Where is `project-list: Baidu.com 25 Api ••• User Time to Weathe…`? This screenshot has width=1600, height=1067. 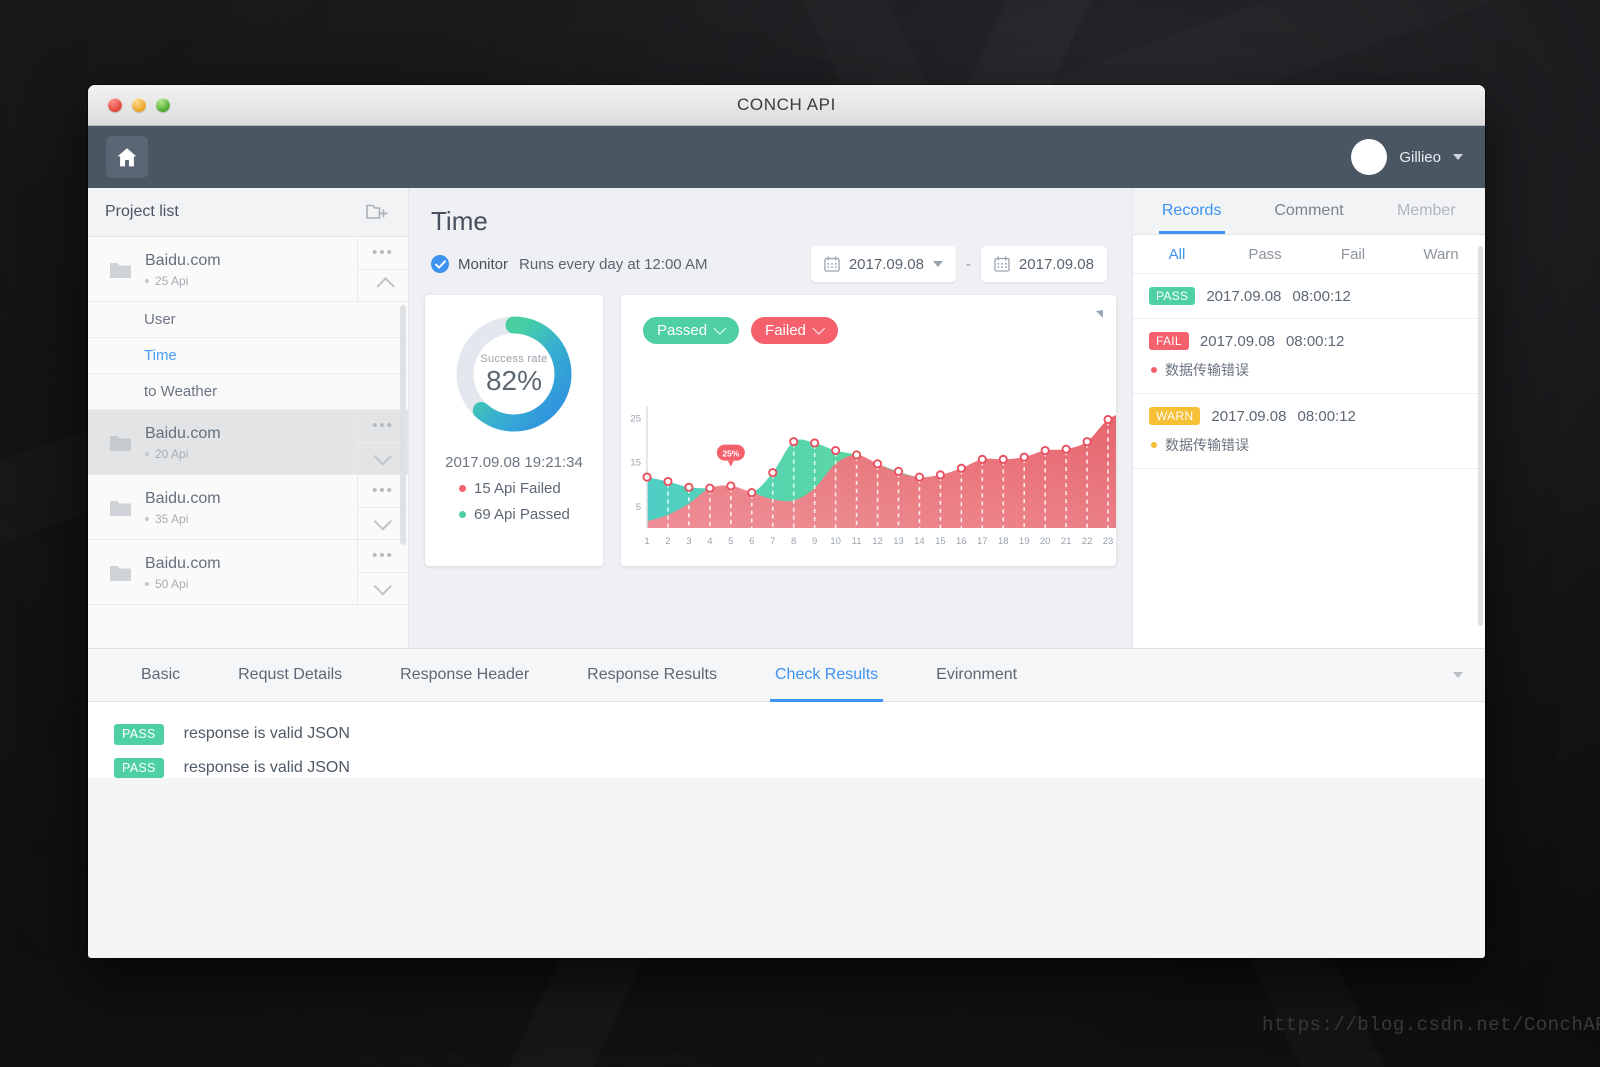
project-list: Baidu.com 25 Api ••• User Time to Weathe… is located at coordinates (248, 442).